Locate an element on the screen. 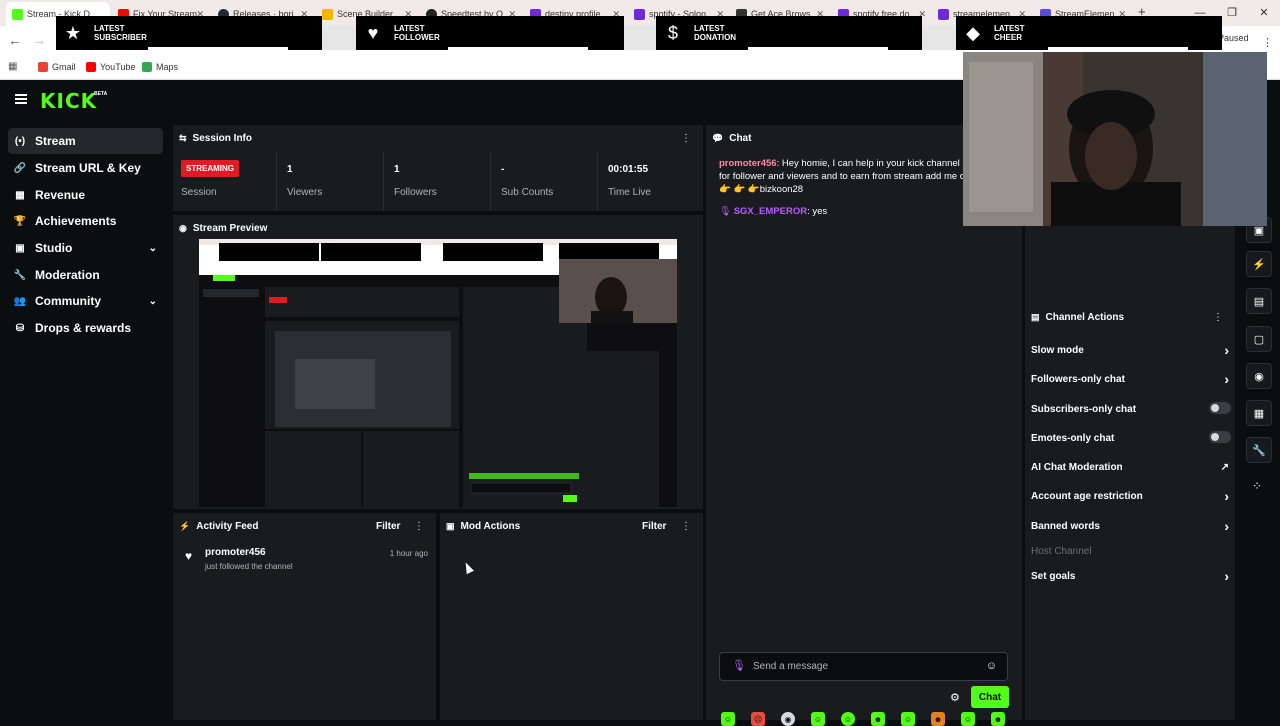 The width and height of the screenshot is (1280, 726). menu-icon is located at coordinates (21, 99).